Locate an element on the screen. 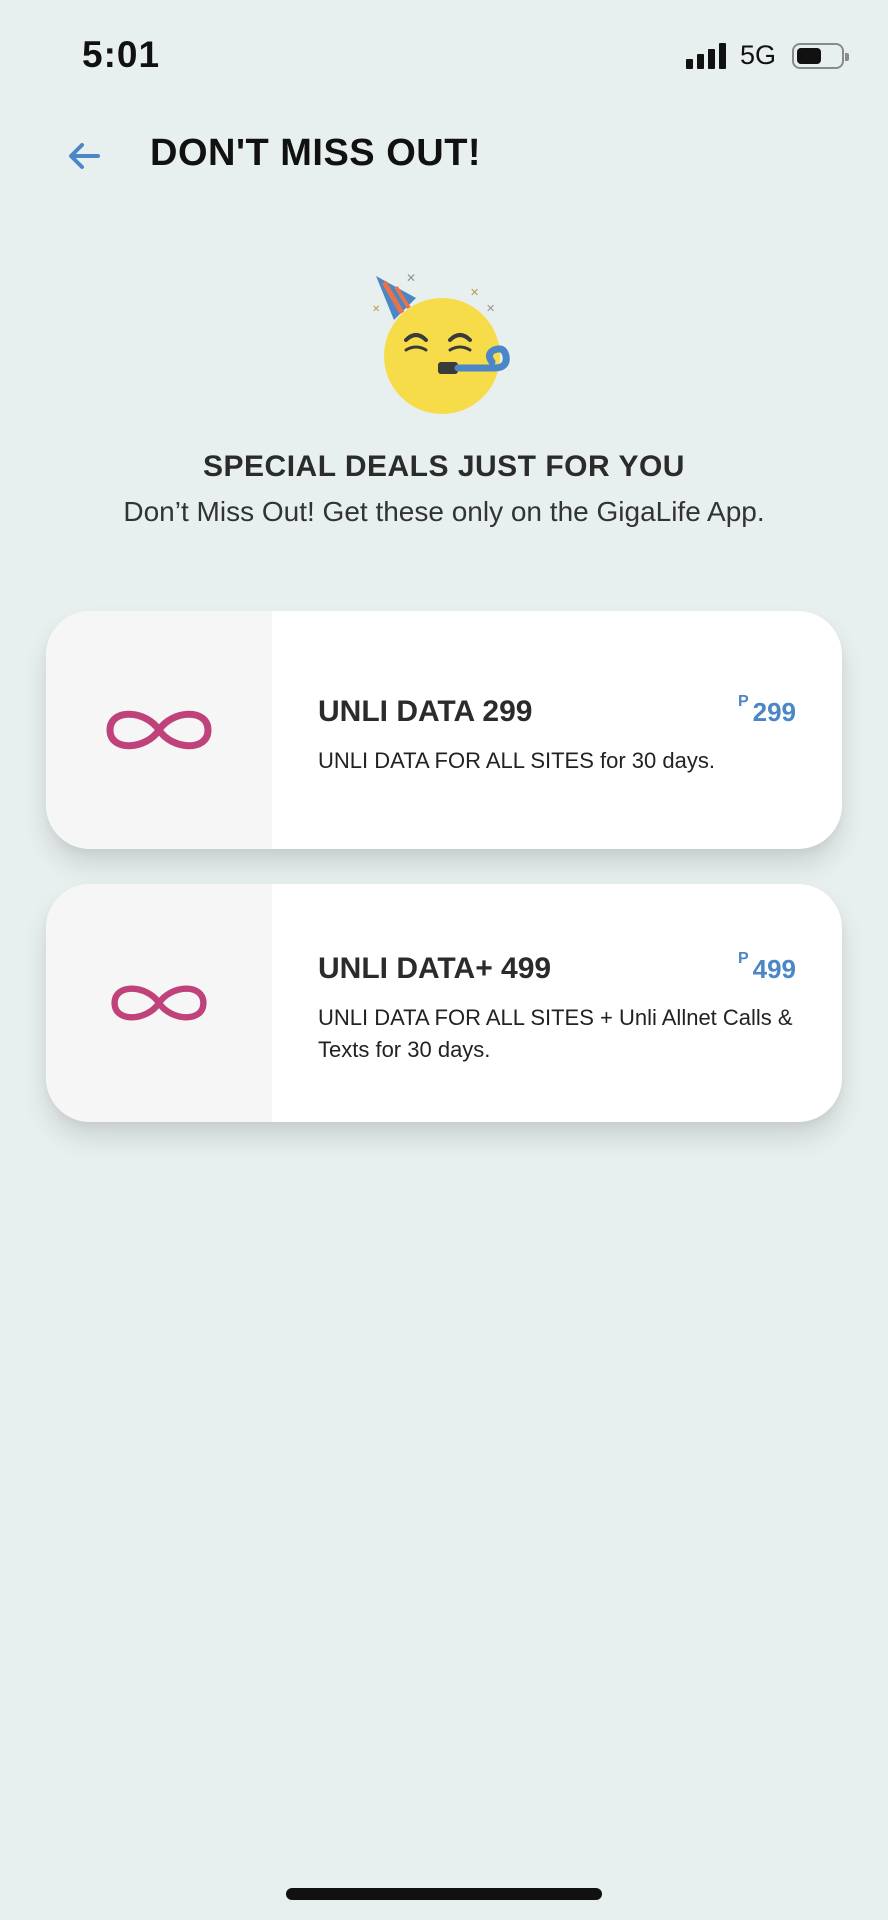  deal-price: P 299 is located at coordinates (767, 710).